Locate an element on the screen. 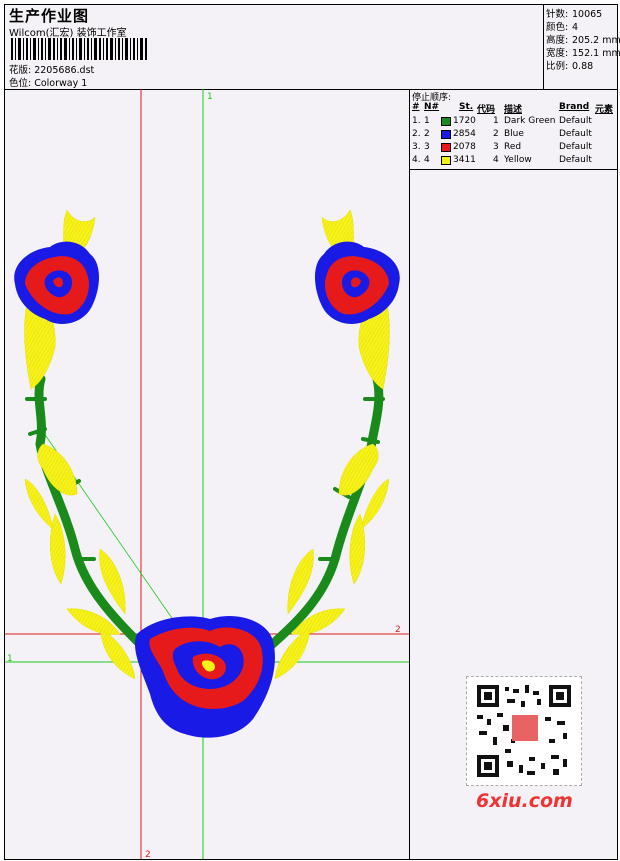 This screenshot has height=861, width=620. row-desc: Blue is located at coordinates (514, 134).